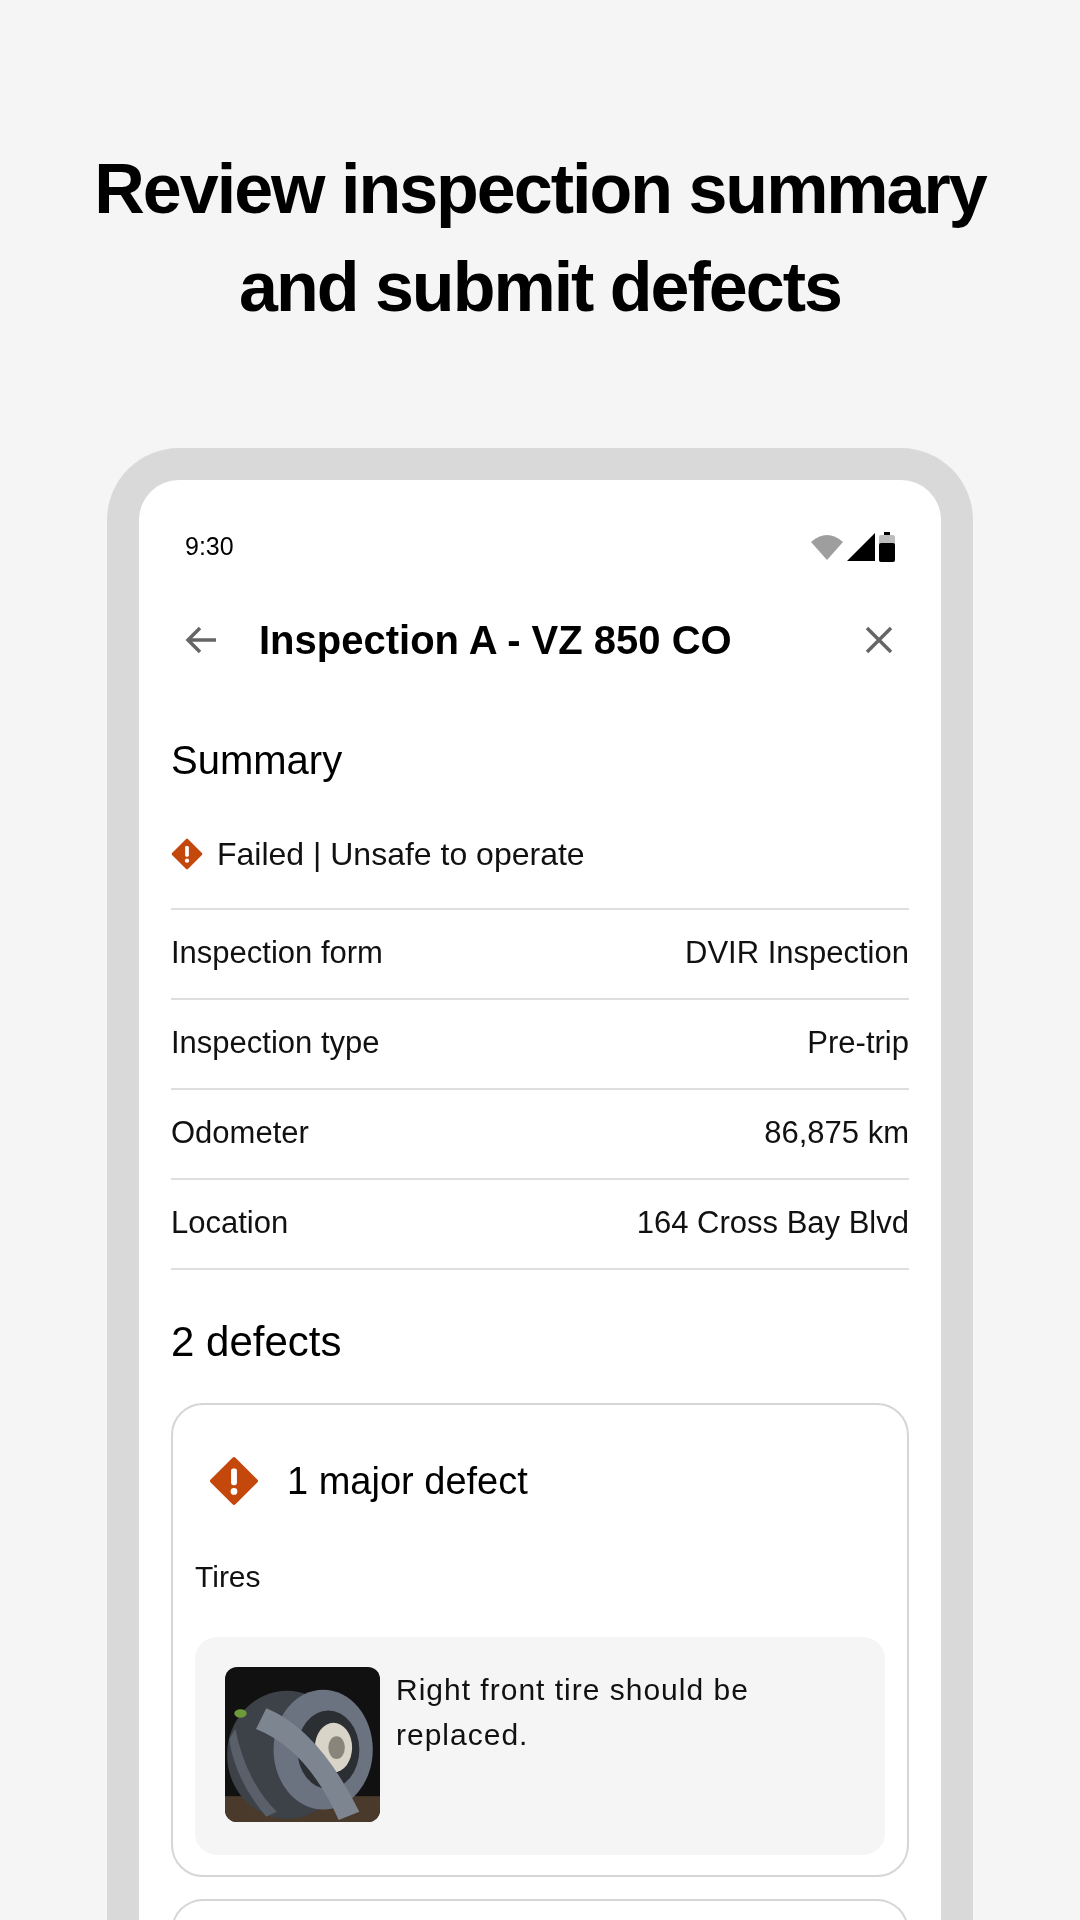 The image size is (1080, 1920). What do you see at coordinates (257, 1341) in the screenshot?
I see `section-title: 2 defects` at bounding box center [257, 1341].